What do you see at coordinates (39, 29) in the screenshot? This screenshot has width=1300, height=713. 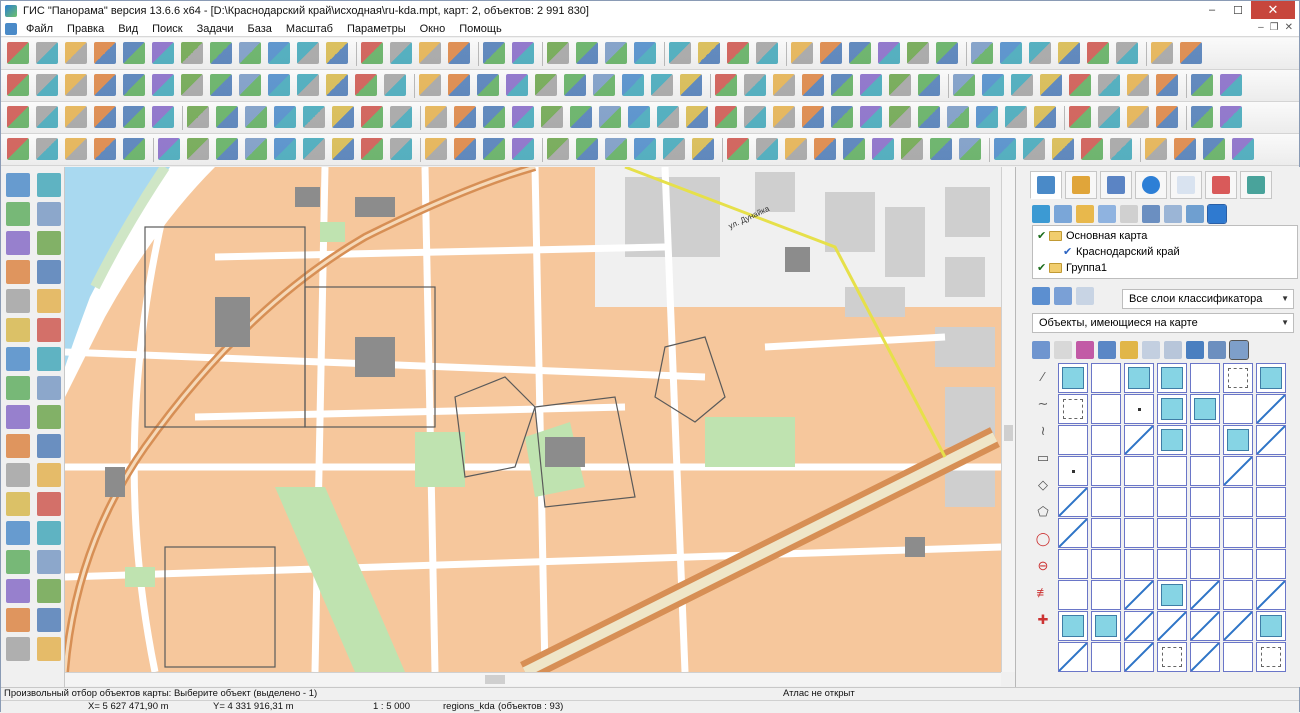 I see `menu-file: Файл` at bounding box center [39, 29].